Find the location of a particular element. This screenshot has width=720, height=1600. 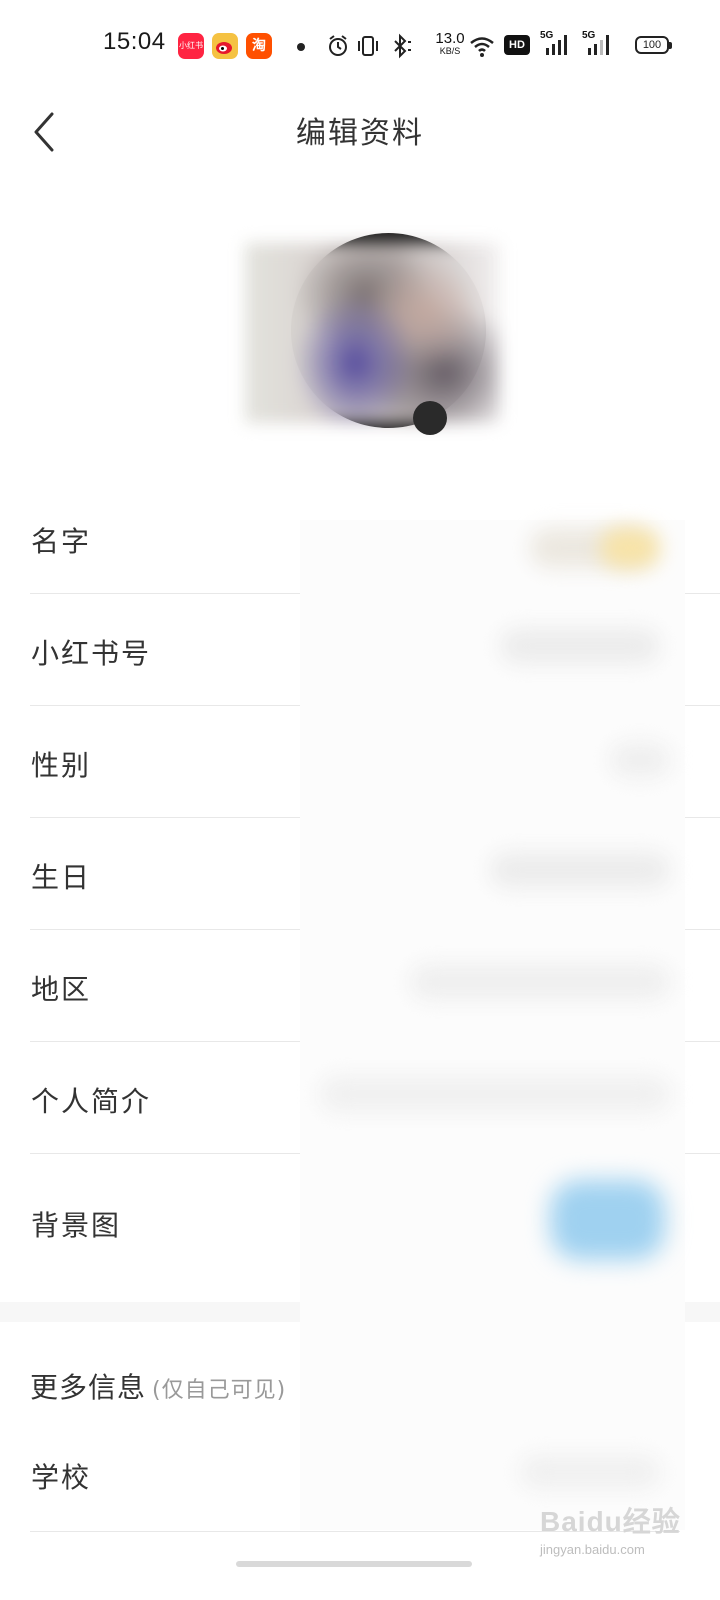

network-speed-unit: KB/S is located at coordinates (450, 51).